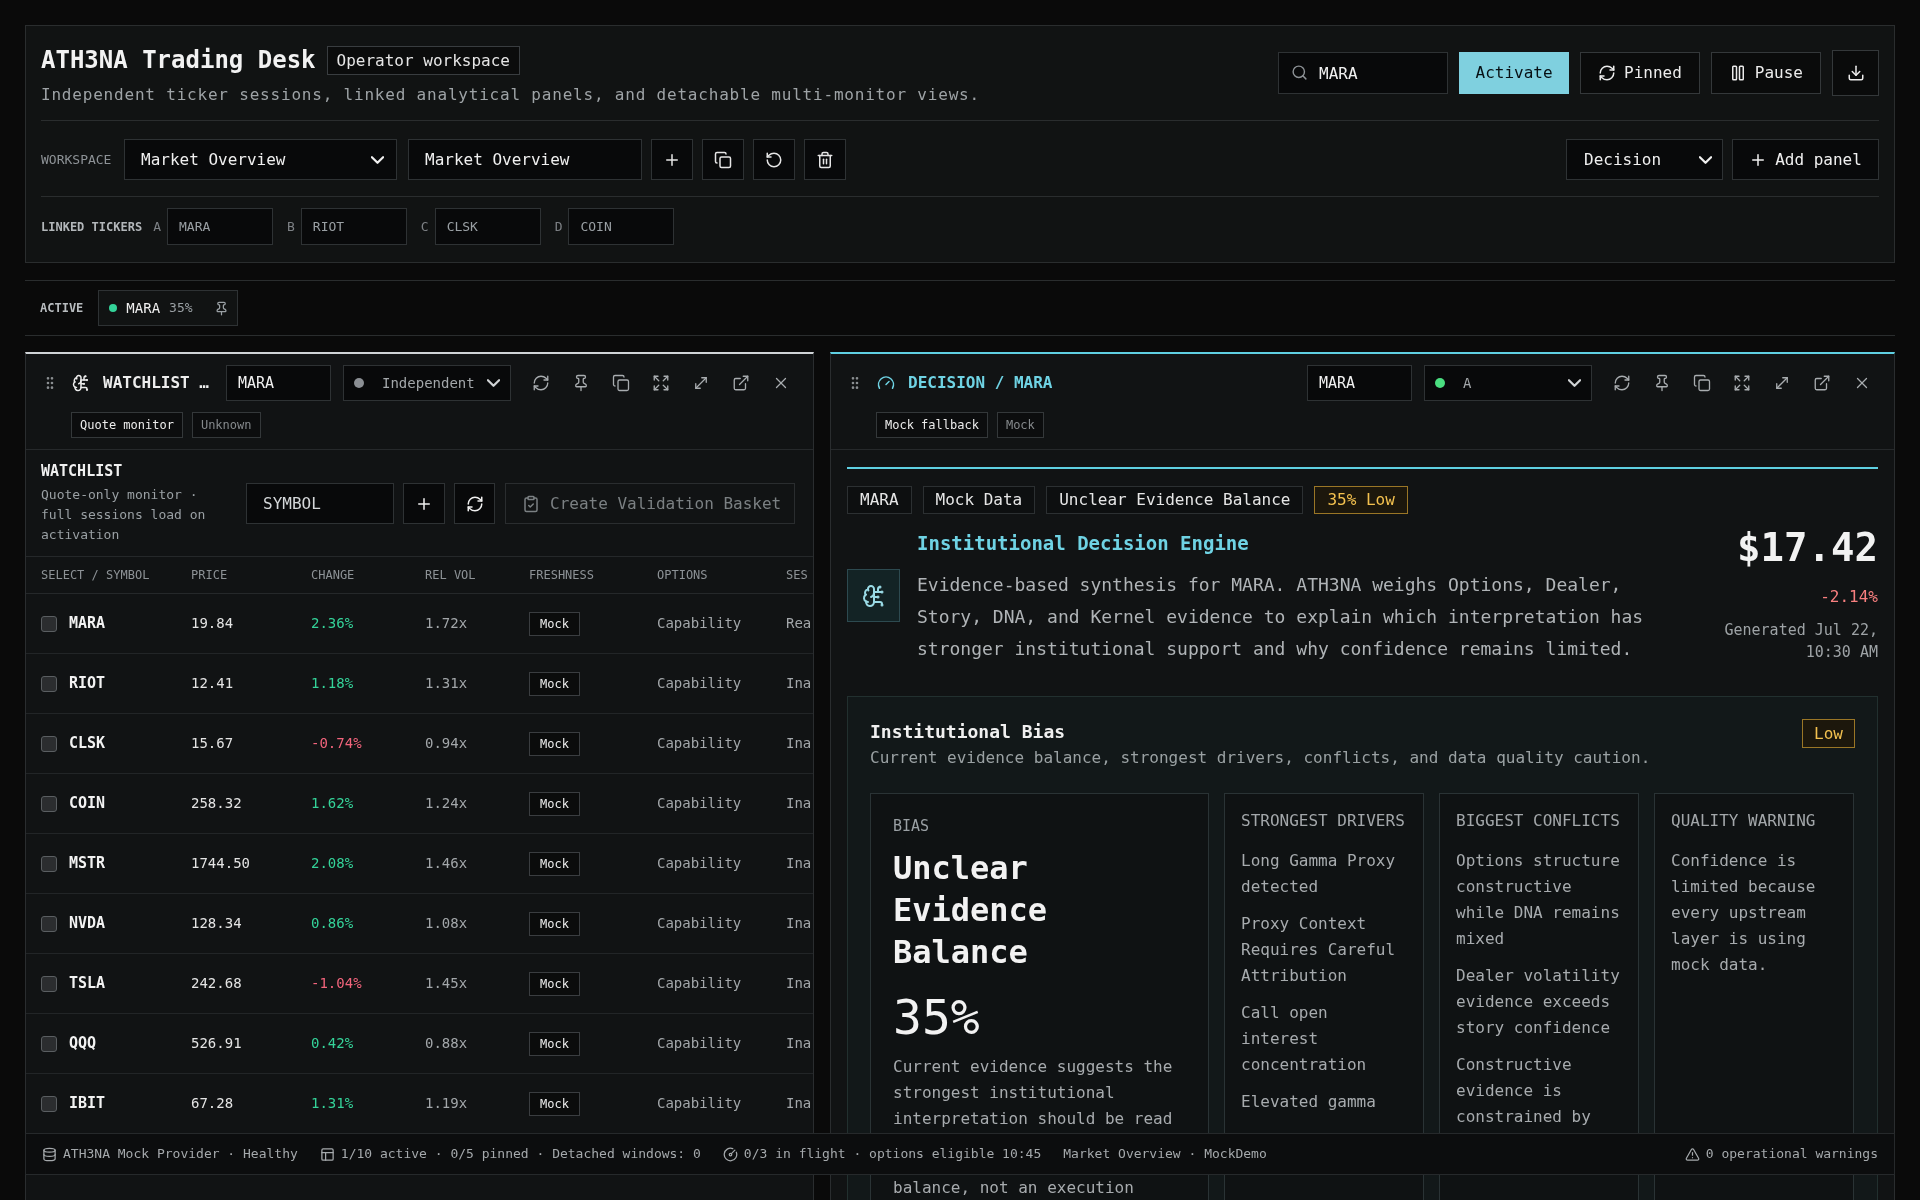  I want to click on linked-ticker-field: RIOT, so click(353, 226).